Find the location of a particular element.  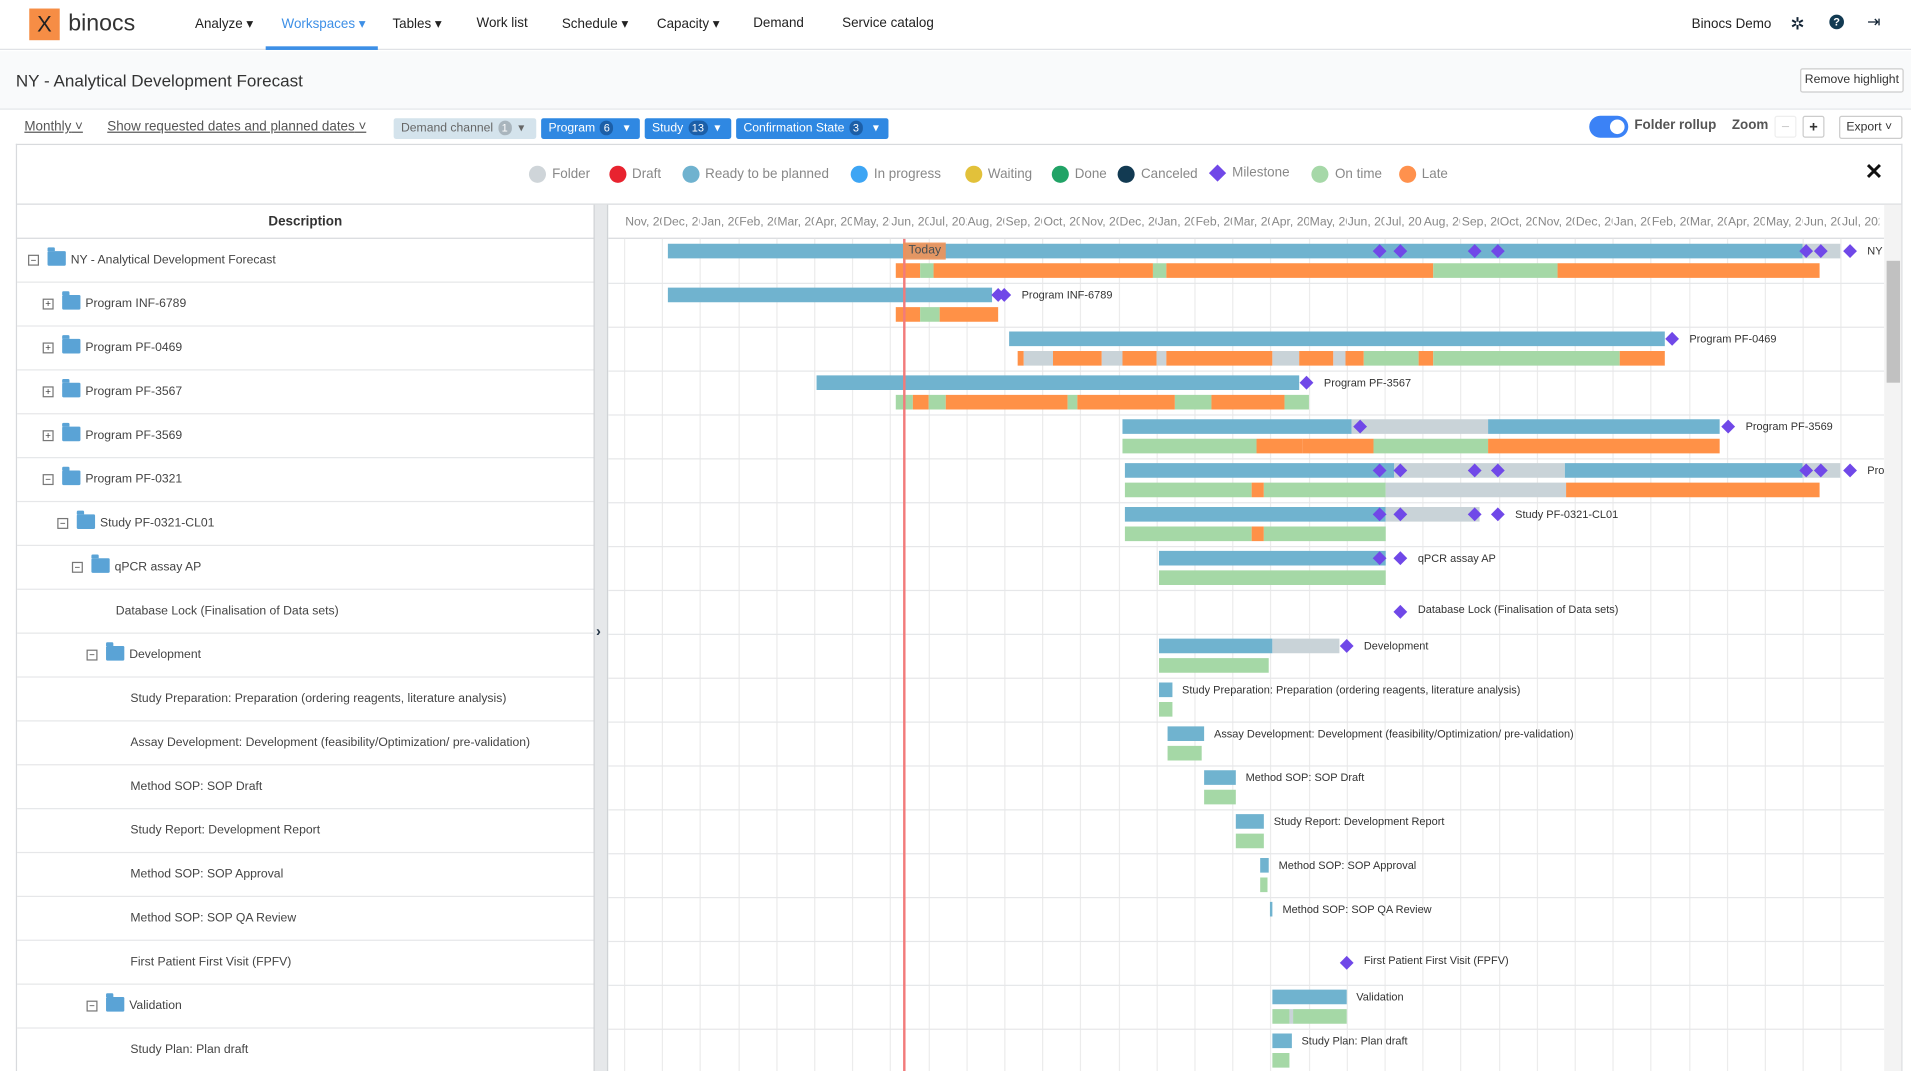

tree-row: − NY - Analytical Development Forecast is located at coordinates (305, 261).